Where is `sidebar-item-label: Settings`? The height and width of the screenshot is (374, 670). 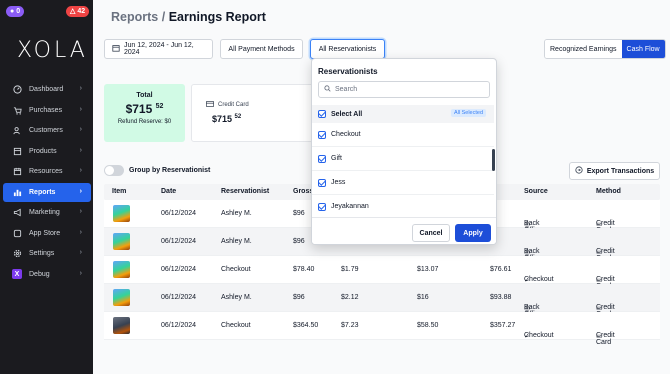 sidebar-item-label: Settings is located at coordinates (42, 253).